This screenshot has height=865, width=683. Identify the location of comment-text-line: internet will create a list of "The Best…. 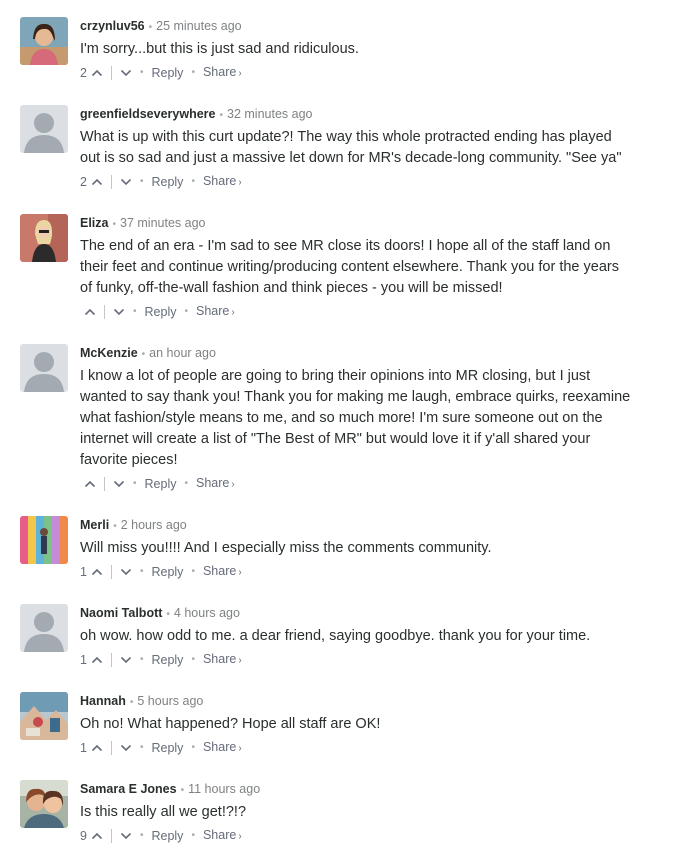
(335, 439).